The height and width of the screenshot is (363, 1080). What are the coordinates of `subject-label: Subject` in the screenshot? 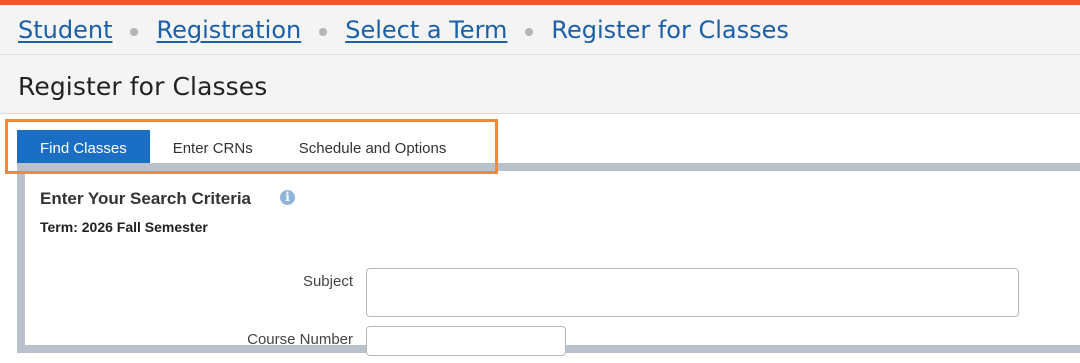 It's located at (327, 281).